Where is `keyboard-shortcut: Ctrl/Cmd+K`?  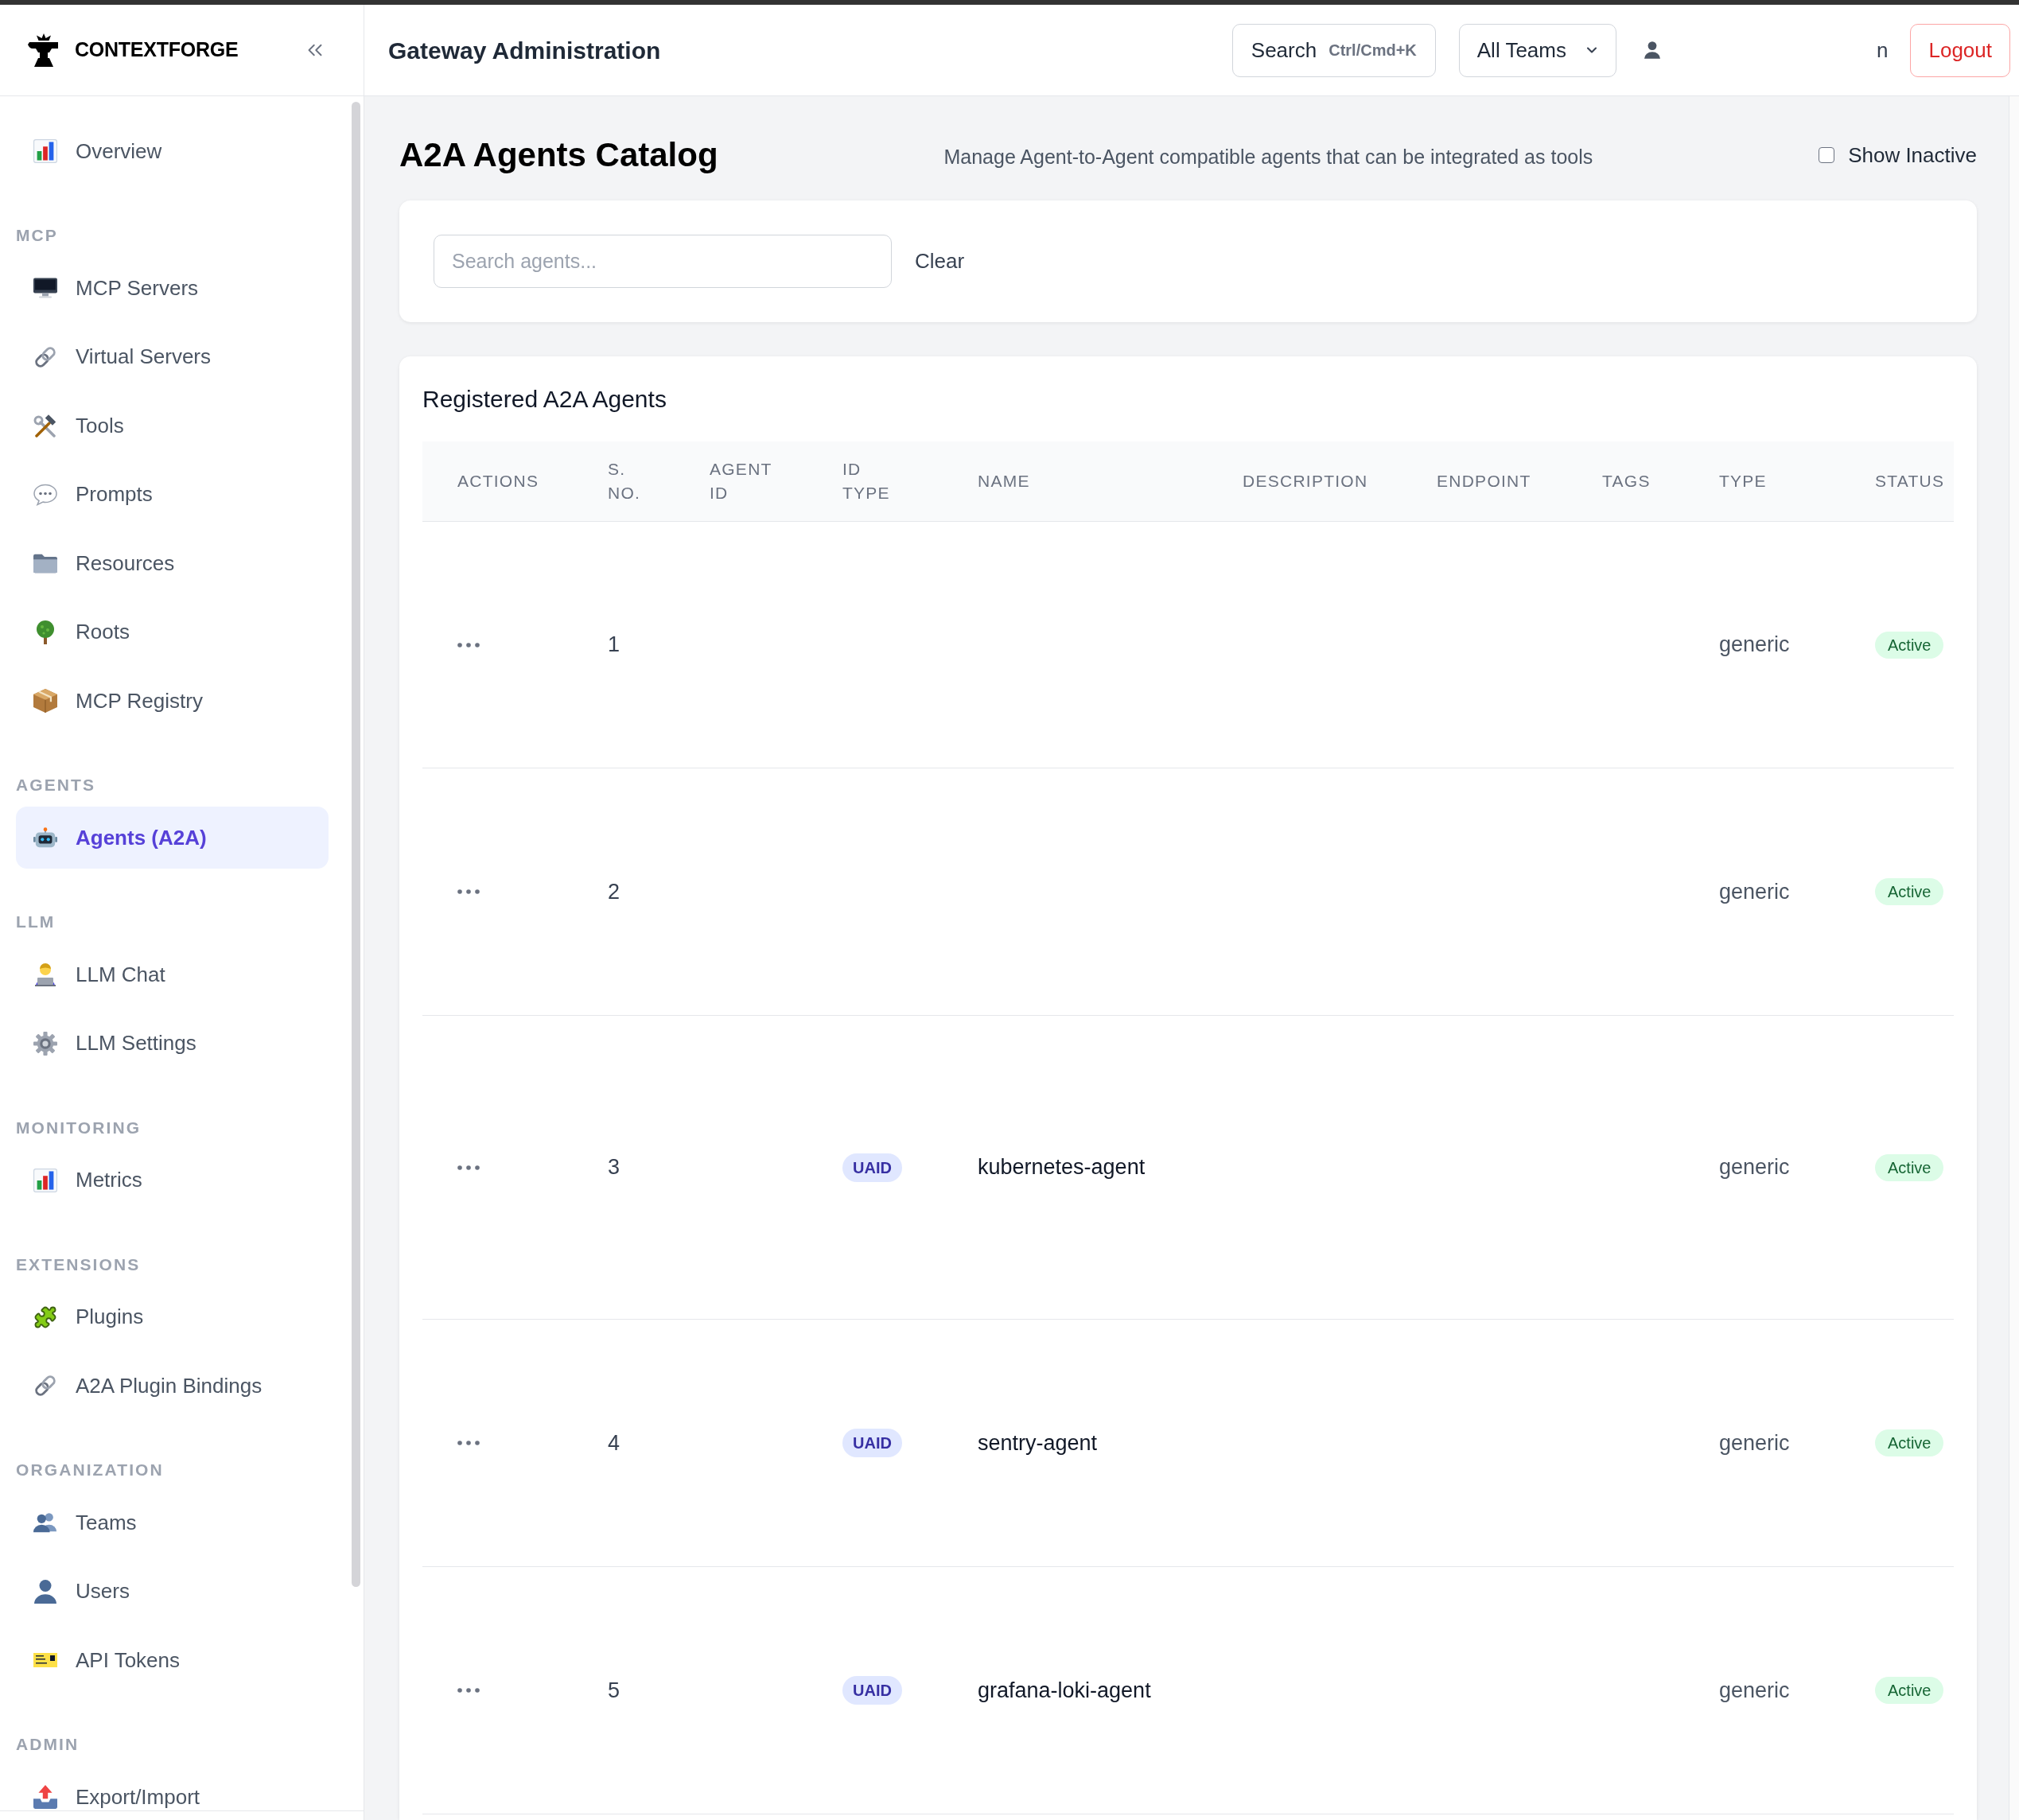
keyboard-shortcut: Ctrl/Cmd+K is located at coordinates (1372, 50).